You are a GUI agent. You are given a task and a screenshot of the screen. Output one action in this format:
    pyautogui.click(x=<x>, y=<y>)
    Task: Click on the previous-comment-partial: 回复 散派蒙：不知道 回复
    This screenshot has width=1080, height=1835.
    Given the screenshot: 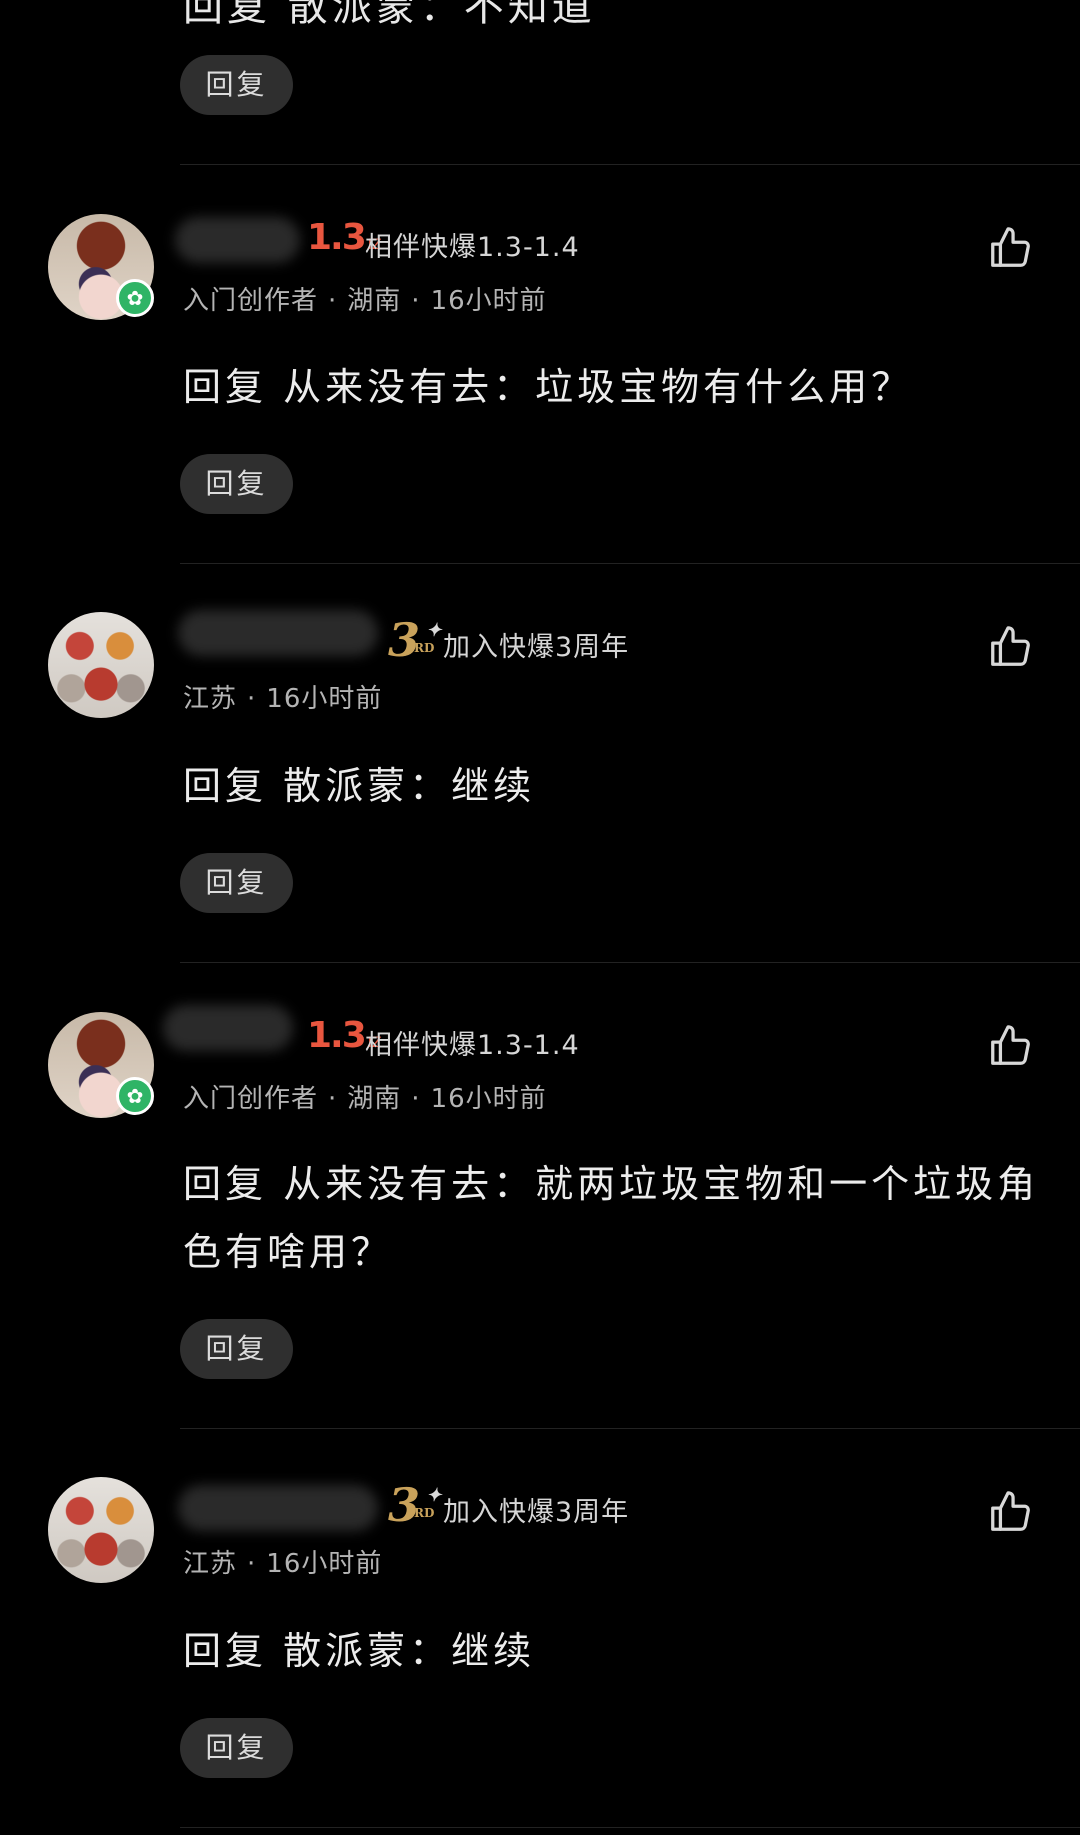 What is the action you would take?
    pyautogui.click(x=540, y=82)
    